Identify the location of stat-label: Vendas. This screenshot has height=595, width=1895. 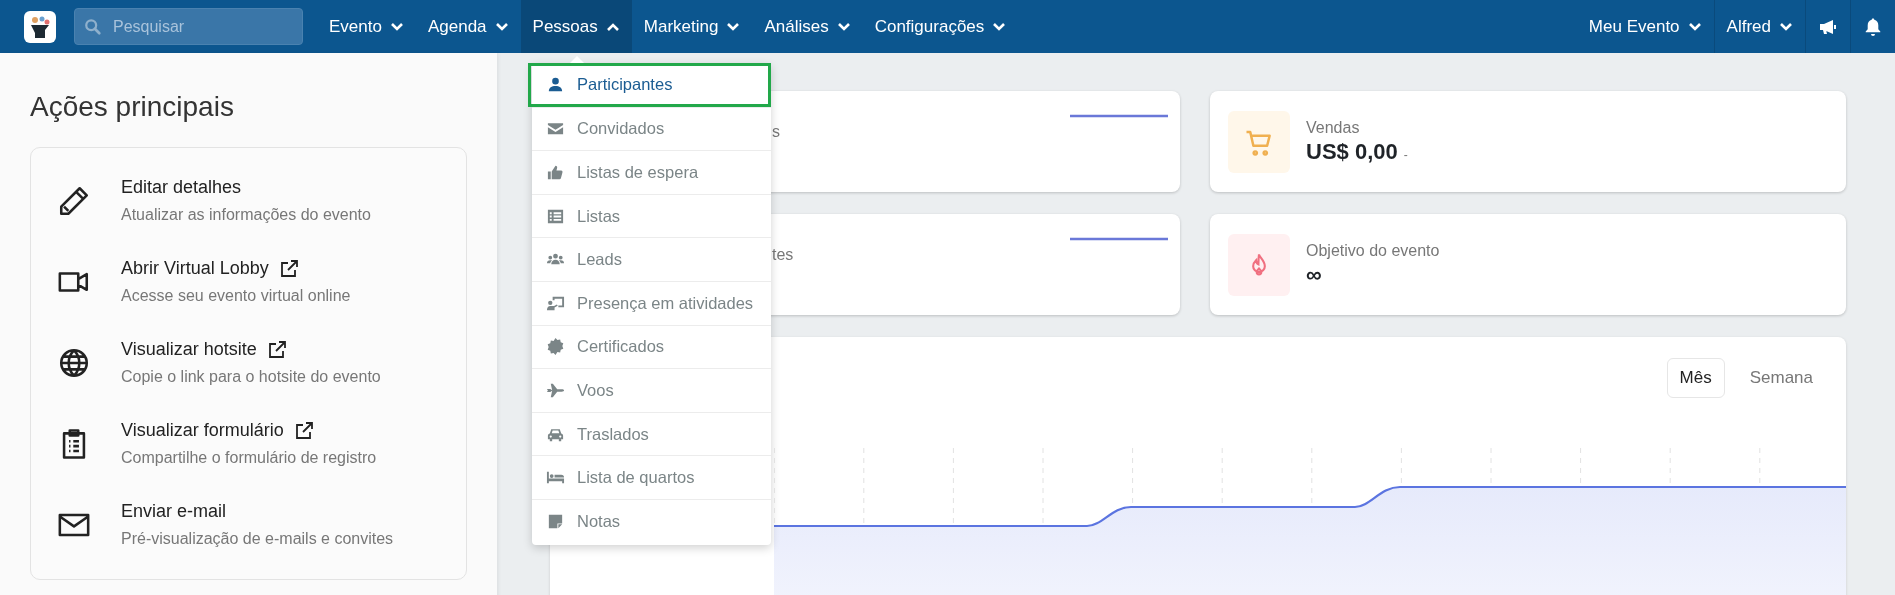
(1333, 127).